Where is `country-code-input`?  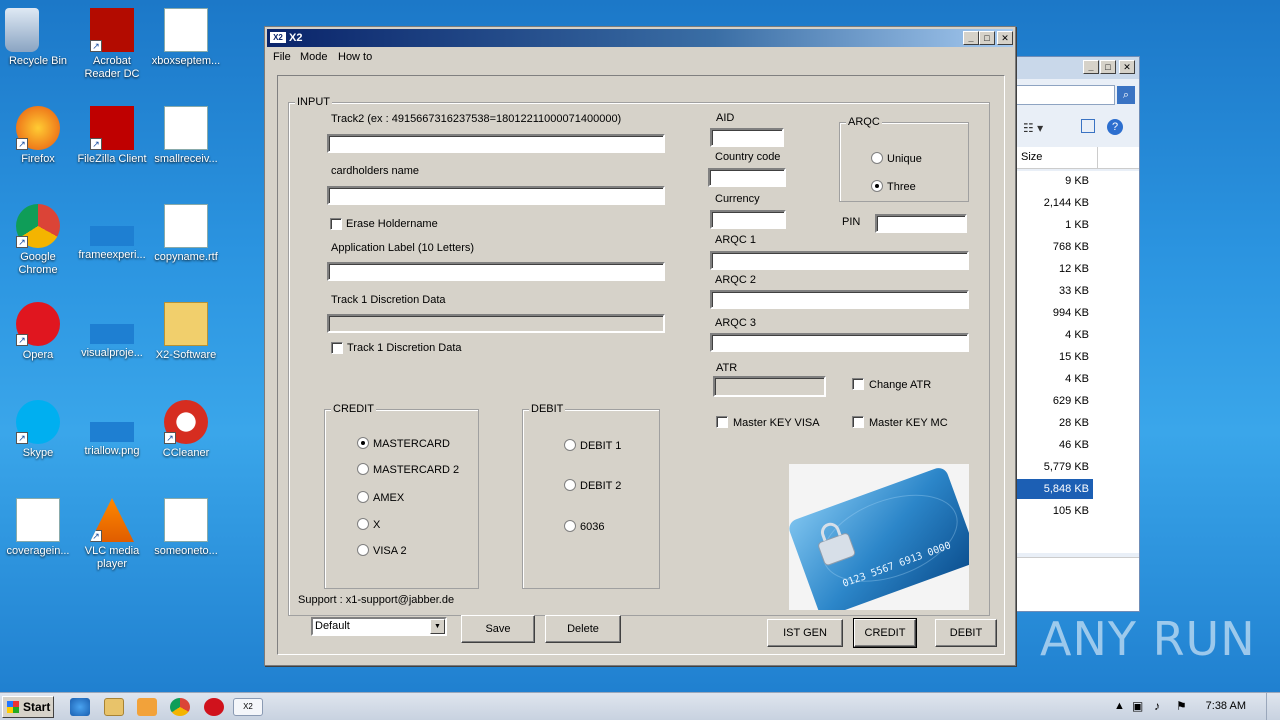 country-code-input is located at coordinates (747, 177).